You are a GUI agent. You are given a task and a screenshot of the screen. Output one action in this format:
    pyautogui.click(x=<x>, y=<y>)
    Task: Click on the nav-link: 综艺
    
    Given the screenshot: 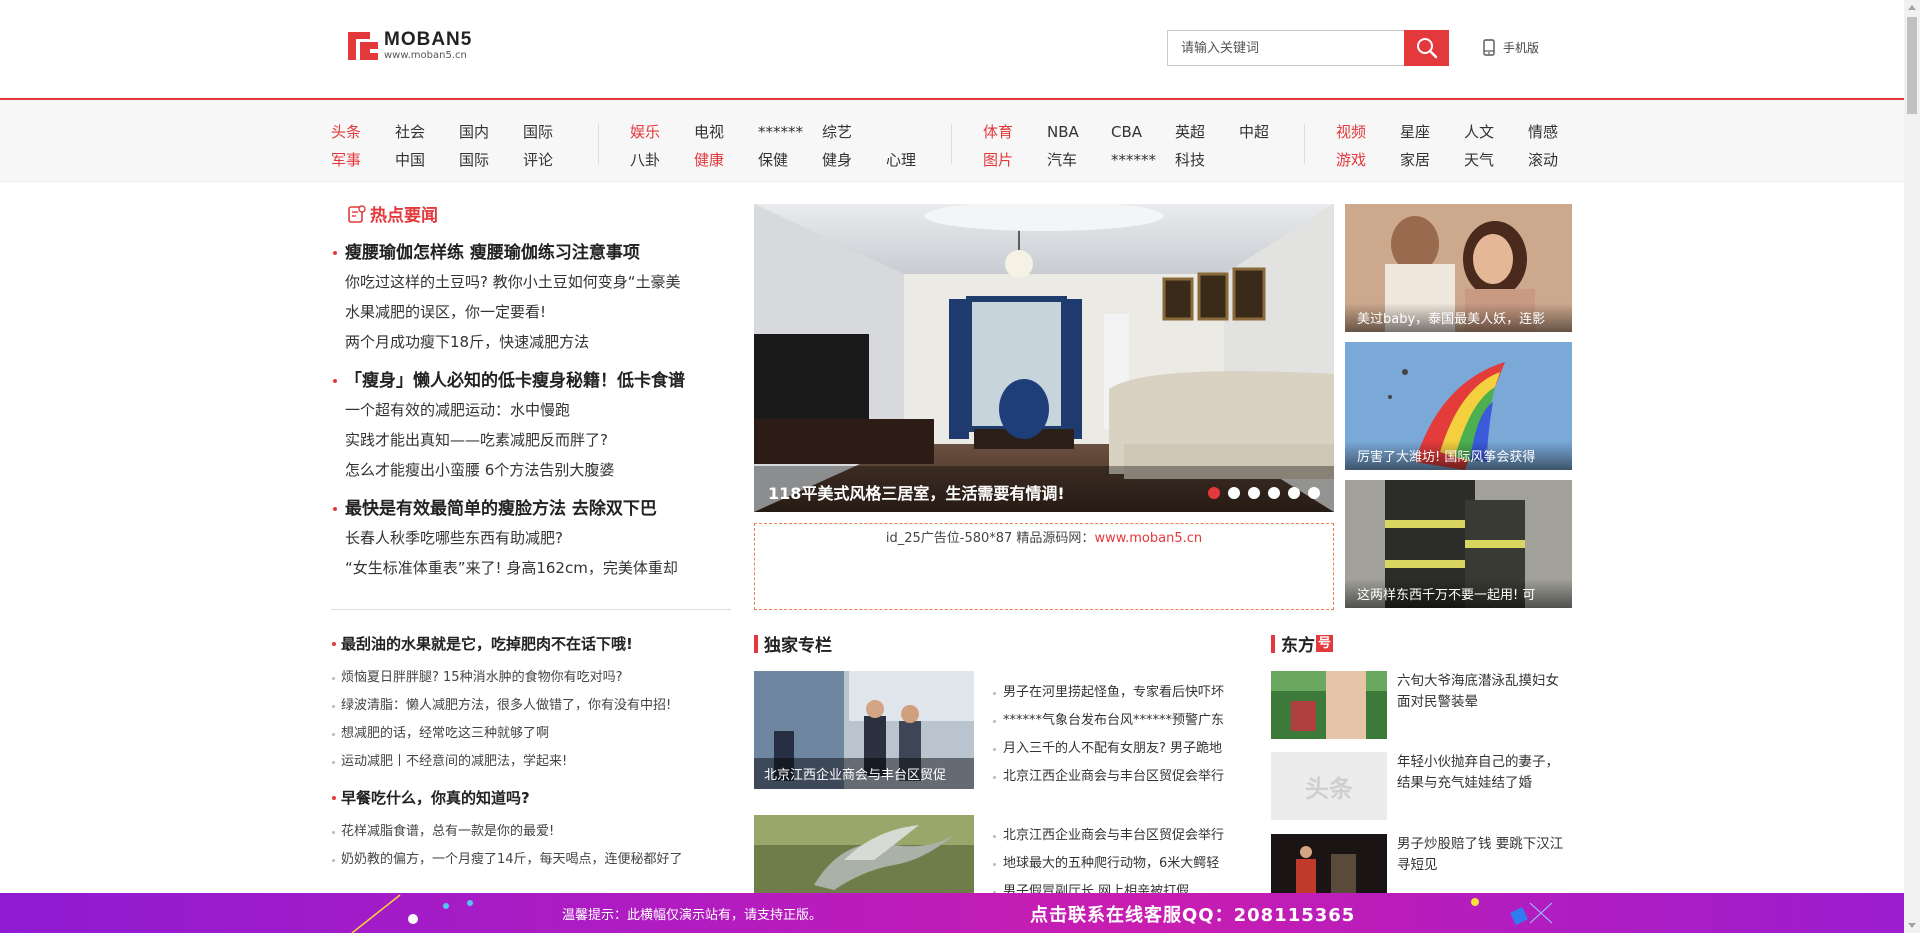 What is the action you would take?
    pyautogui.click(x=854, y=132)
    